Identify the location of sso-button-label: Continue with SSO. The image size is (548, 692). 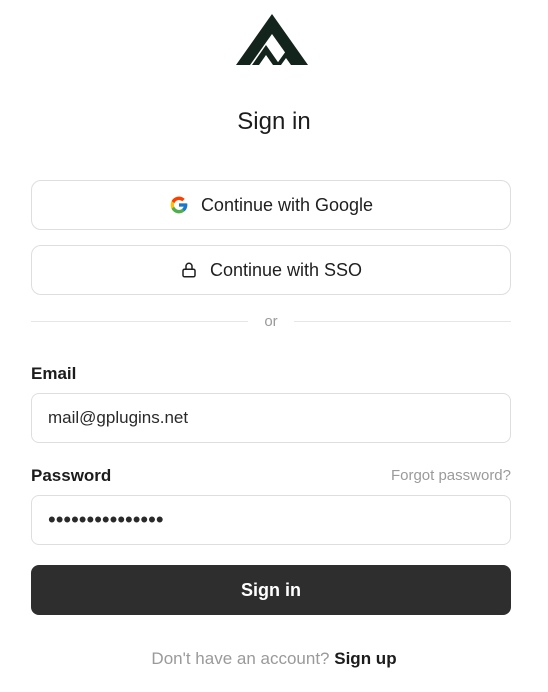
(286, 269).